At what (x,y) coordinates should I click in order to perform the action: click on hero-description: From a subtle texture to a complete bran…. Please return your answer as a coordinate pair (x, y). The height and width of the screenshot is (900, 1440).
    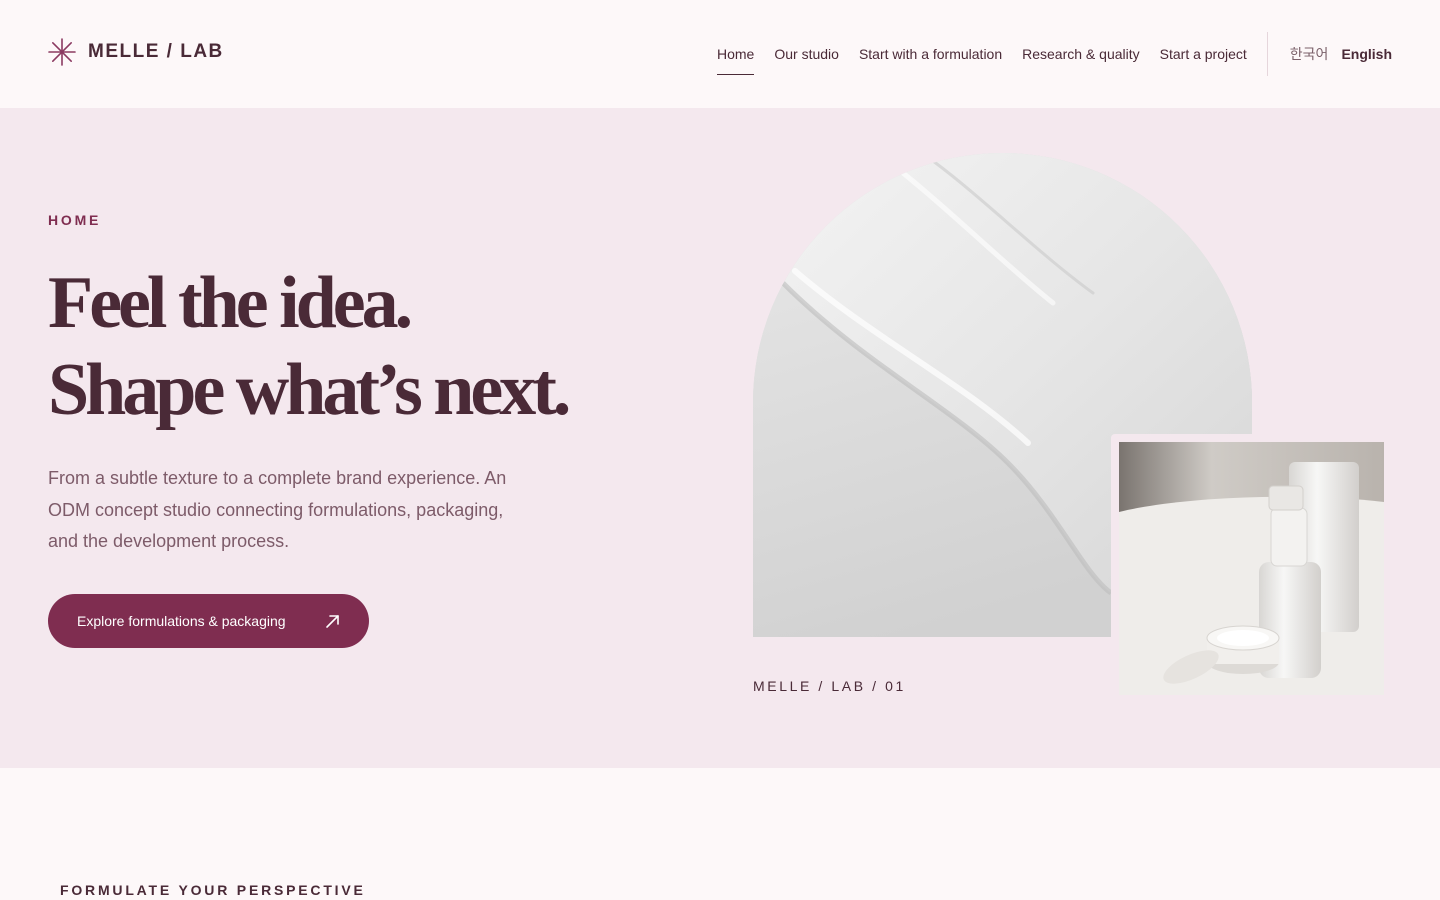
    Looking at the image, I should click on (277, 509).